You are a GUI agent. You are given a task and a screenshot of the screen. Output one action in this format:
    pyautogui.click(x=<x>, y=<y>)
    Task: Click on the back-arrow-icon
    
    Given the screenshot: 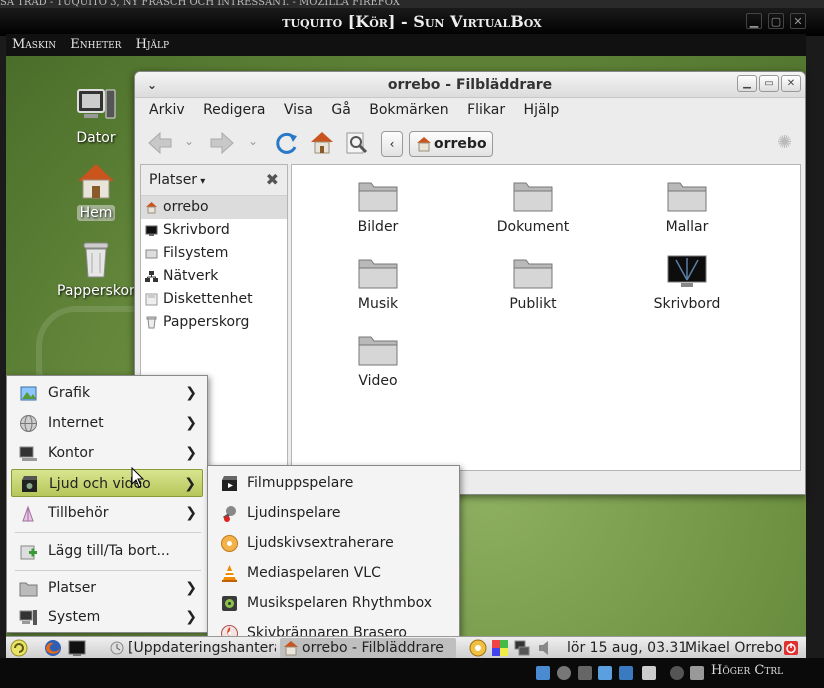 What is the action you would take?
    pyautogui.click(x=160, y=143)
    